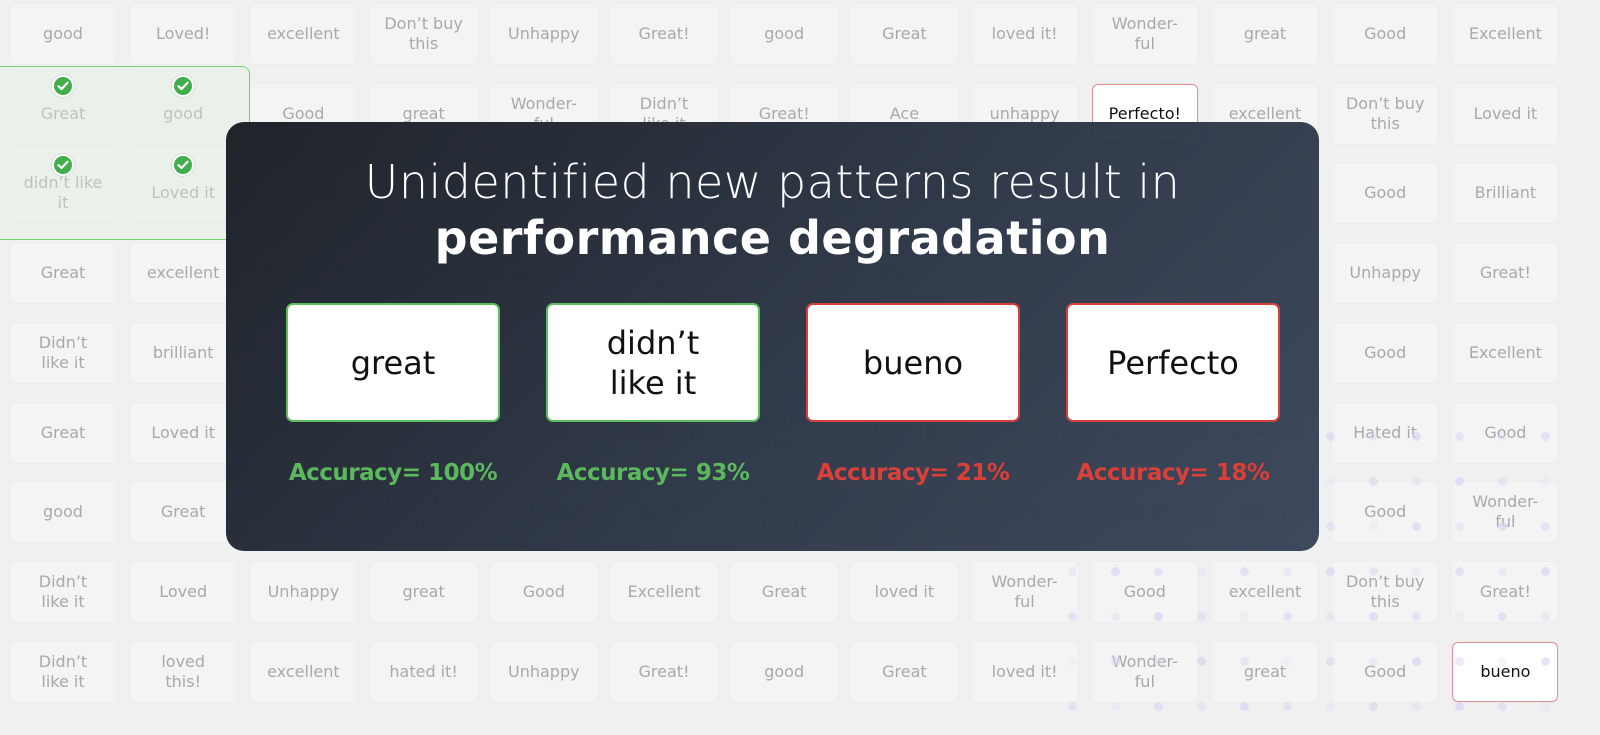 This screenshot has height=735, width=1600. Describe the element at coordinates (125, 153) in the screenshot. I see `selection-group` at that location.